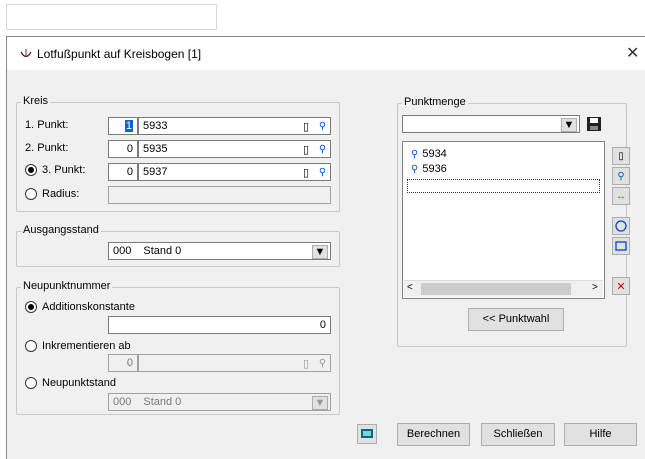  I want to click on schliessen-button: Schließen, so click(518, 434).